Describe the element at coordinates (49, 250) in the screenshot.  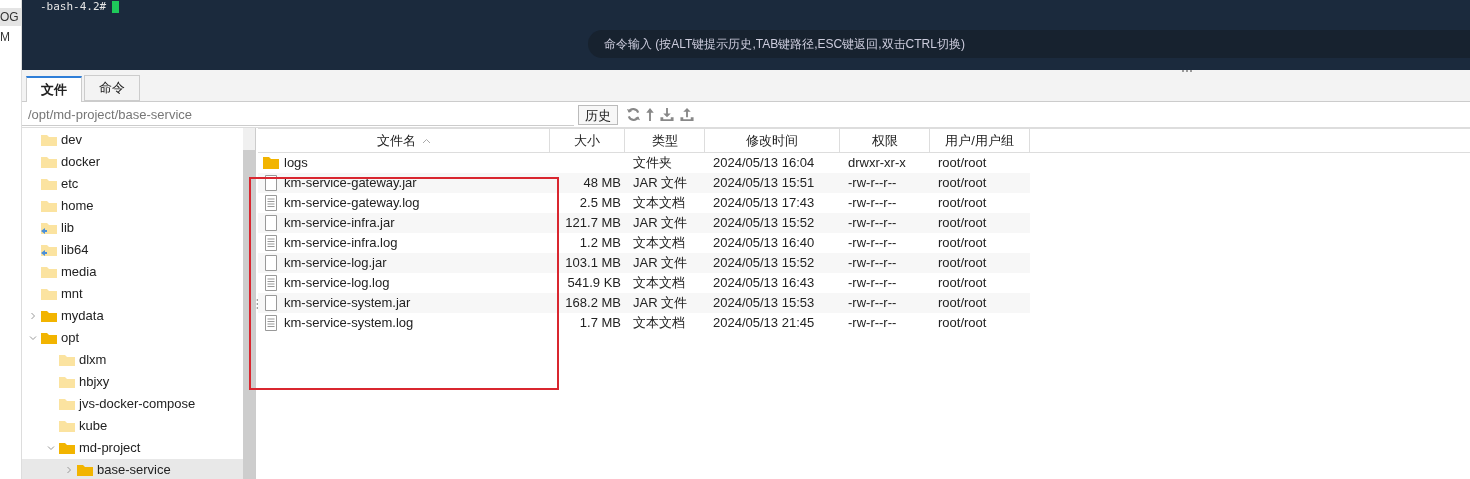
I see `folder-link-icon` at that location.